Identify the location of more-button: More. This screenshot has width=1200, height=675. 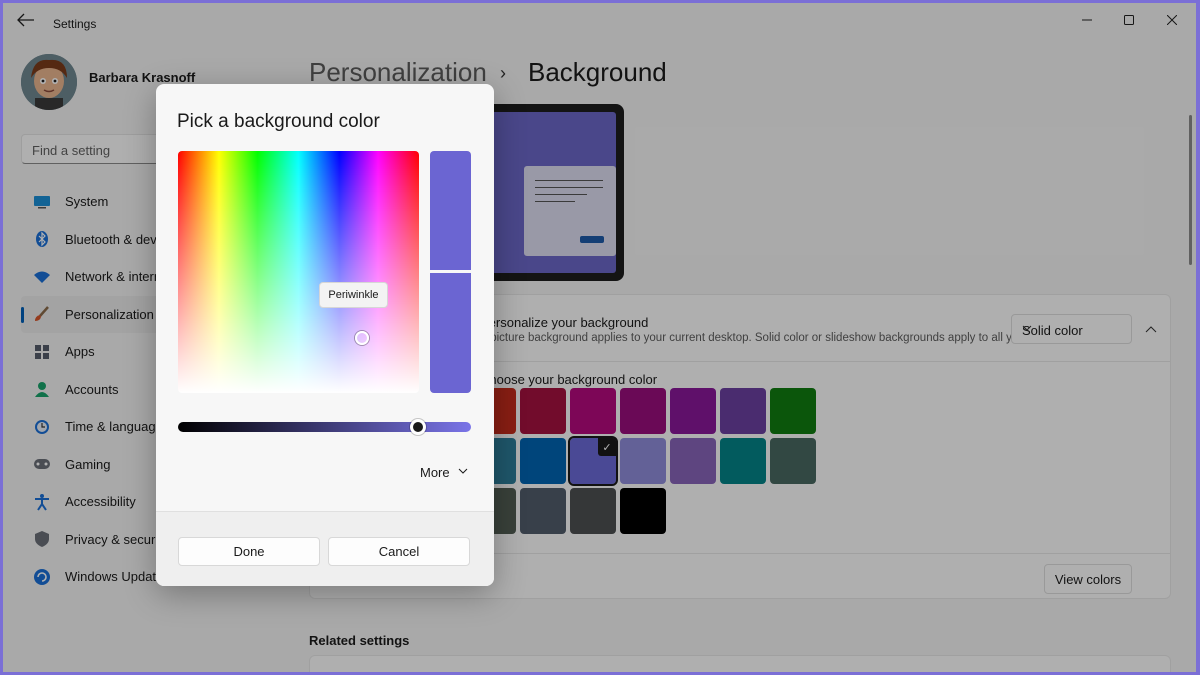
(435, 472).